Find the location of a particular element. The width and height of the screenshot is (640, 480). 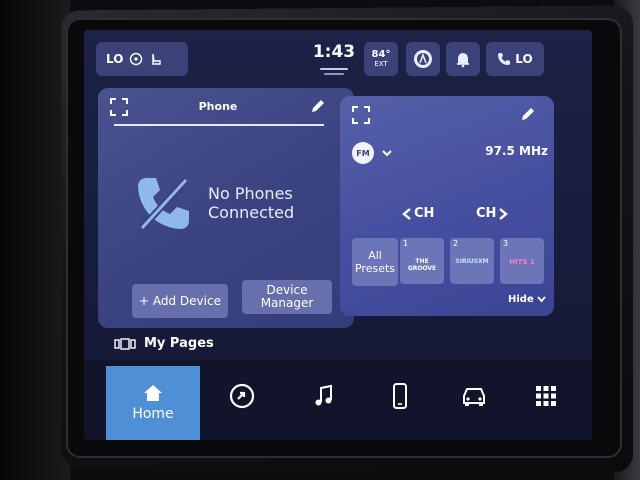

channel-prev-label: CH is located at coordinates (424, 213).